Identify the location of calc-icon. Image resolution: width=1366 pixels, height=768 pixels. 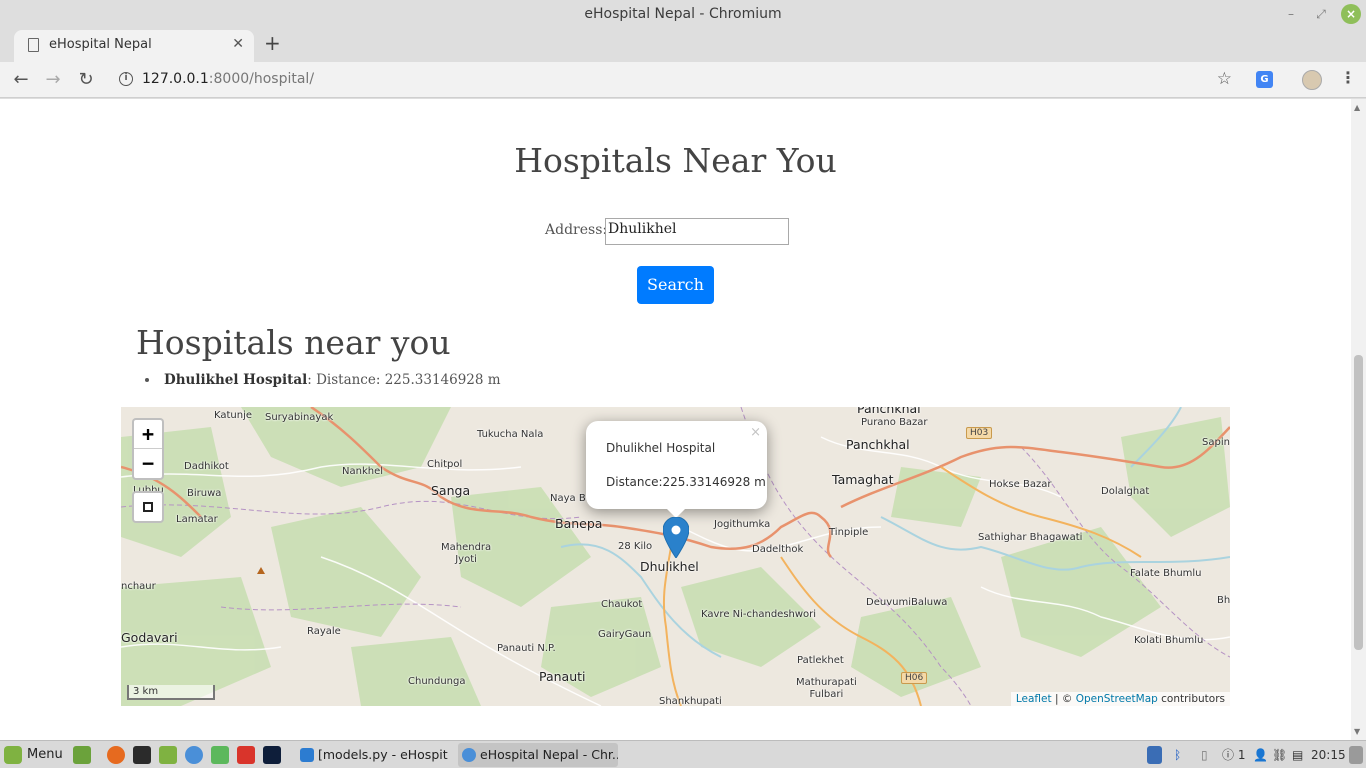
(220, 755).